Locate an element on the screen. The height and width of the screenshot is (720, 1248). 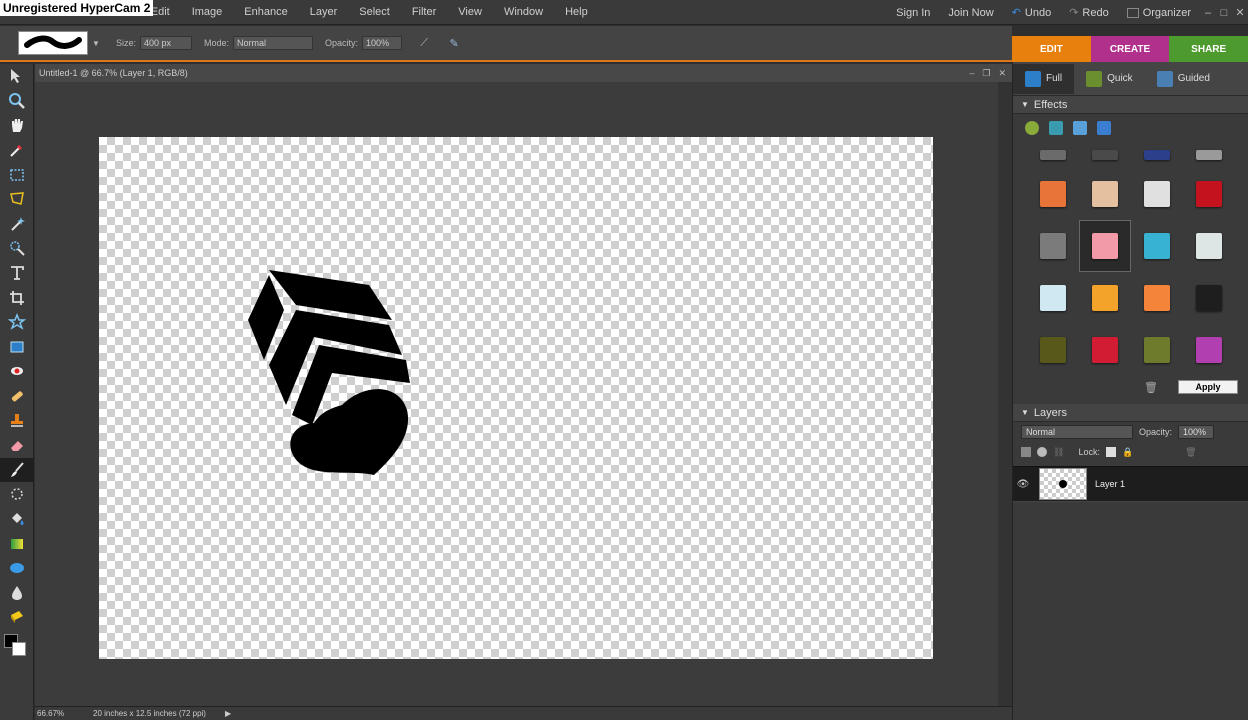
layers-panel-header: ▼ Layers is located at coordinates (1130, 413).